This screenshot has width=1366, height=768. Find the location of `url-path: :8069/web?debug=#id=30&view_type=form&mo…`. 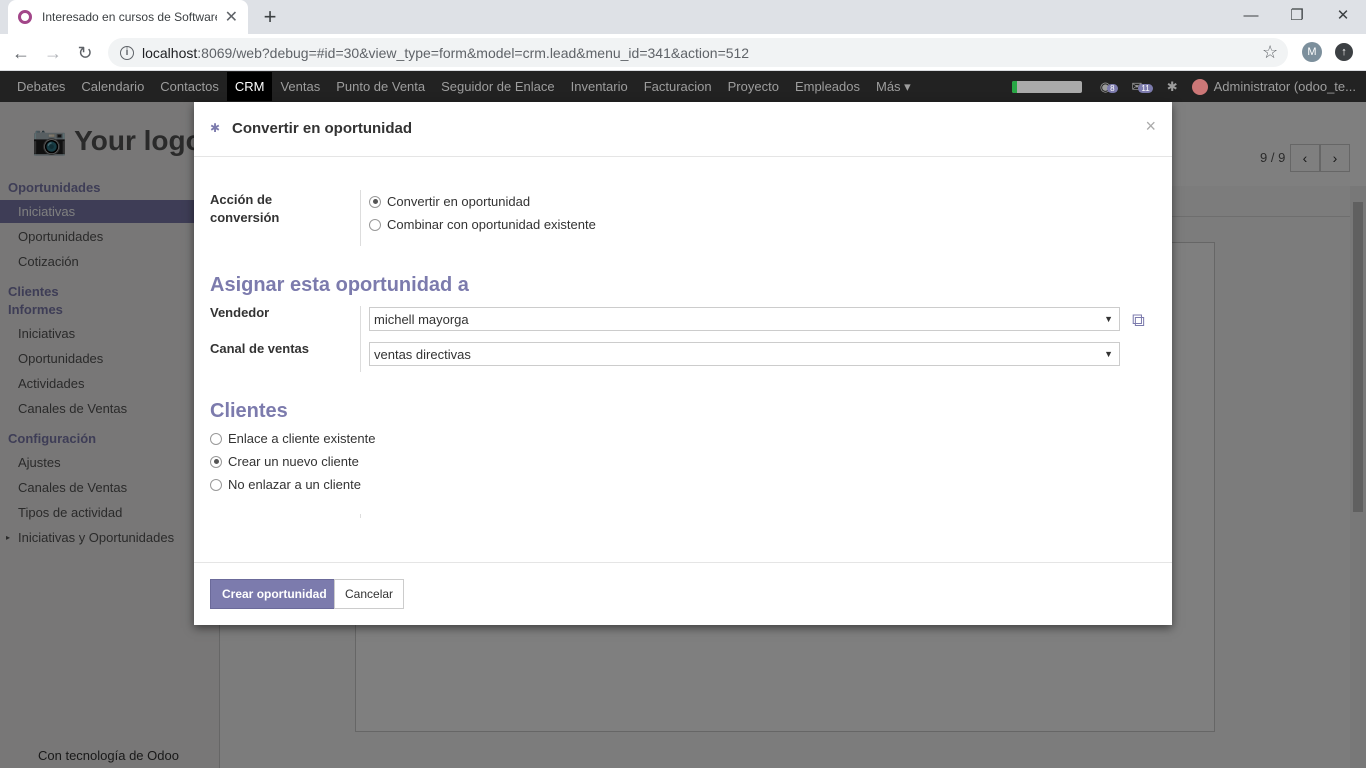

url-path: :8069/web?debug=#id=30&view_type=form&mo… is located at coordinates (473, 52).